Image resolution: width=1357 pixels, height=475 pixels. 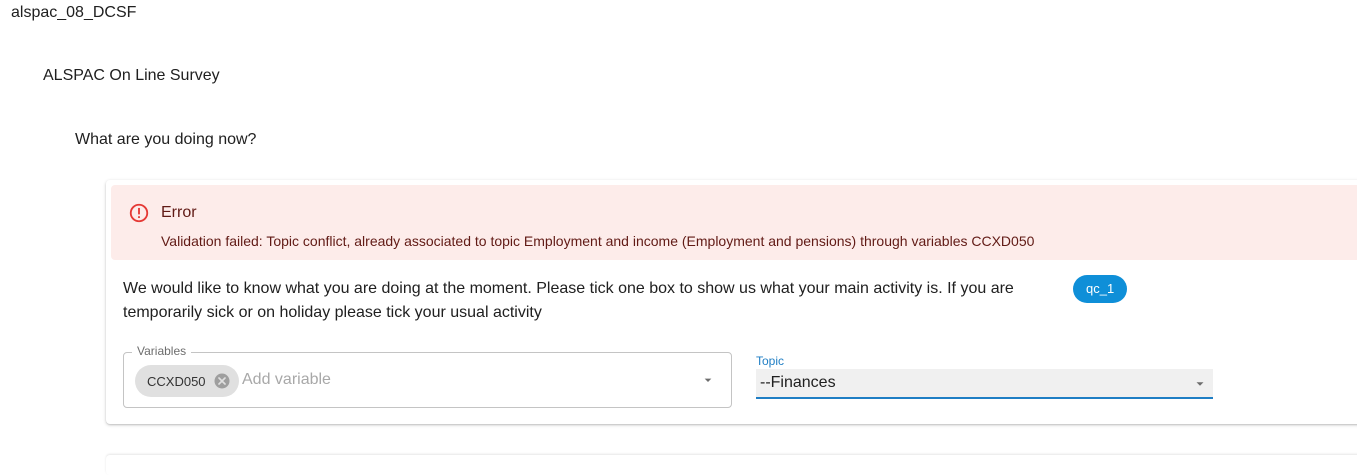 What do you see at coordinates (457, 380) in the screenshot?
I see `add-variable-input` at bounding box center [457, 380].